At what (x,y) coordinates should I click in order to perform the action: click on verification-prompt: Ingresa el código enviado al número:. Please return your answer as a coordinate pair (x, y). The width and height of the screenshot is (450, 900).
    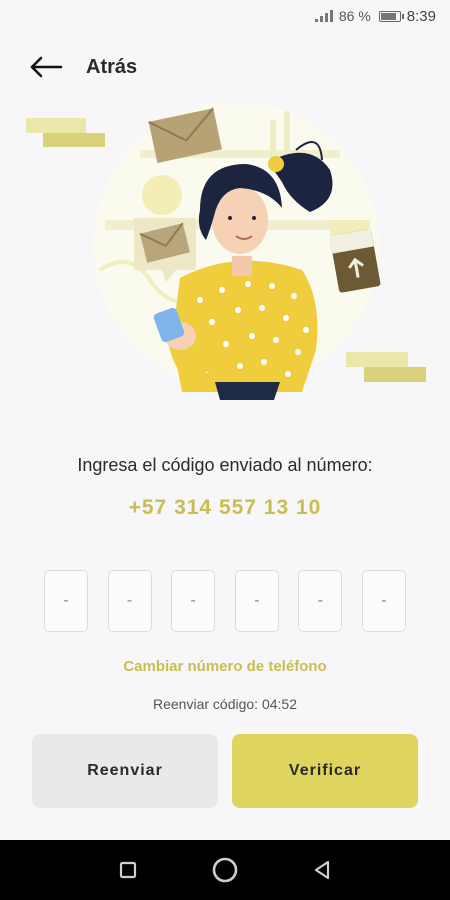
    Looking at the image, I should click on (225, 465).